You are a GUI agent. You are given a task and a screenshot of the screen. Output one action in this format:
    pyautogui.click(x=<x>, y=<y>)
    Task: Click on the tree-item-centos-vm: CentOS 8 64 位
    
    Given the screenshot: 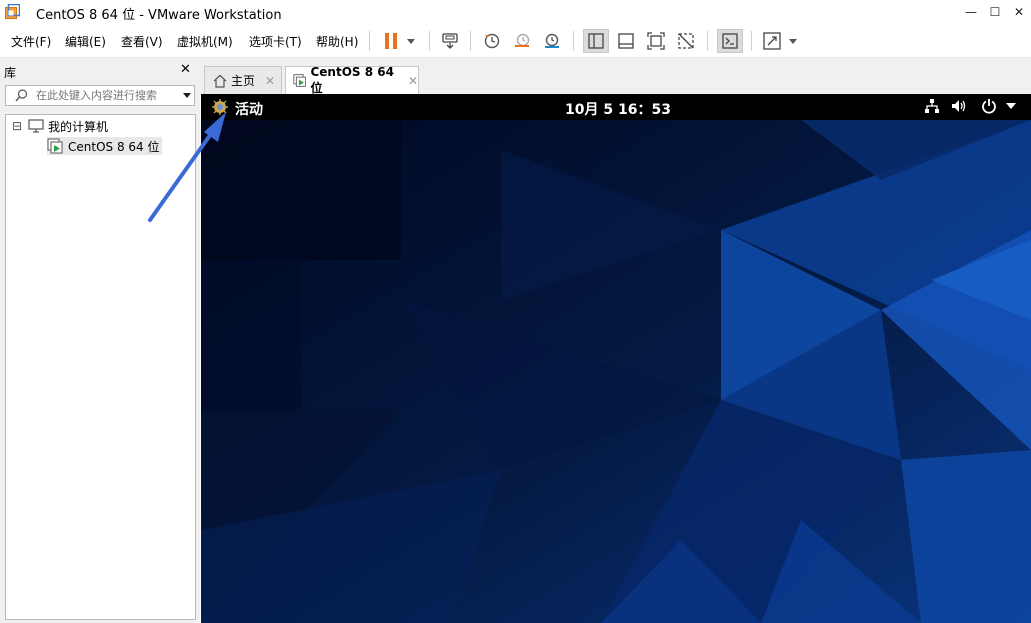 What is the action you would take?
    pyautogui.click(x=105, y=146)
    